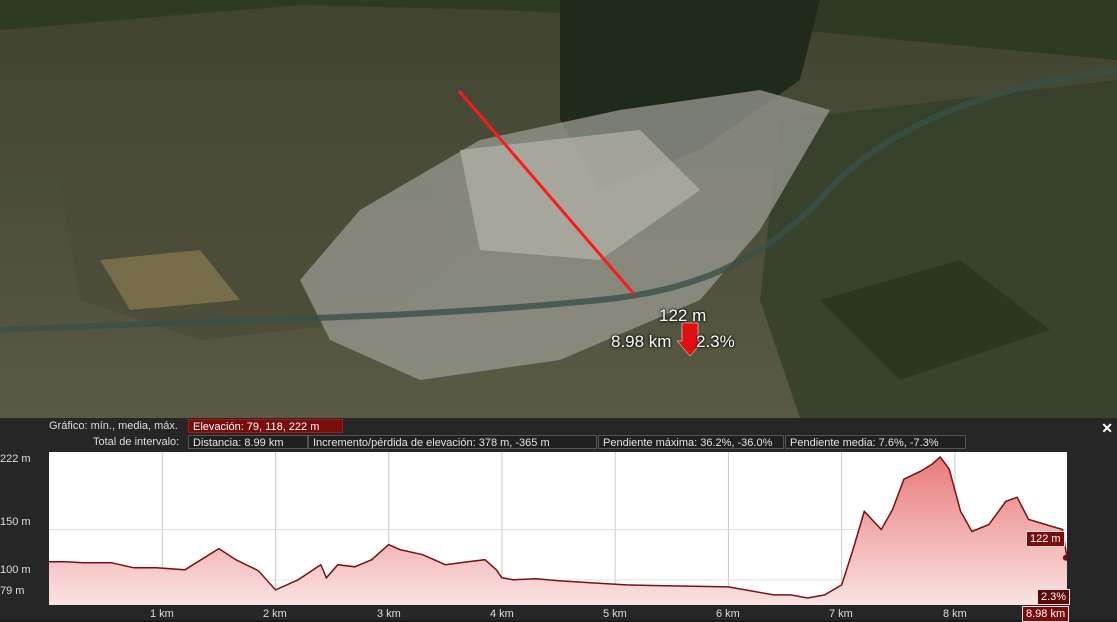 This screenshot has height=622, width=1117. Describe the element at coordinates (691, 442) in the screenshot. I see `max-slope-stat: Pendiente máxima: 36.2%, -36.0%` at that location.